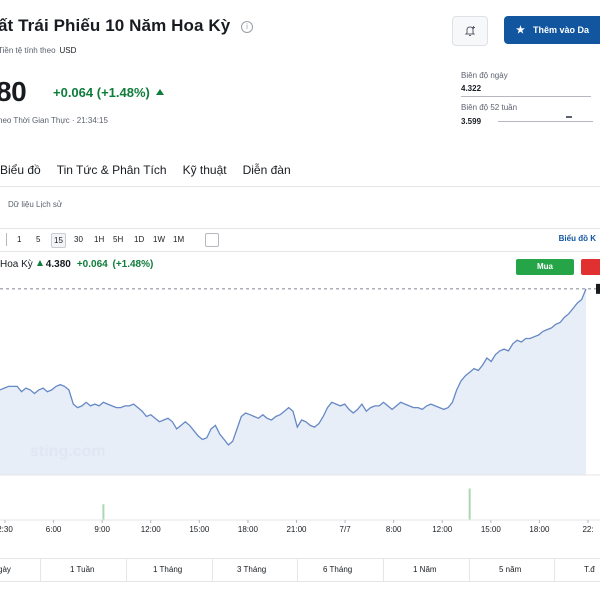 The width and height of the screenshot is (600, 600). What do you see at coordinates (58, 240) in the screenshot?
I see `timeframe-15: 15` at bounding box center [58, 240].